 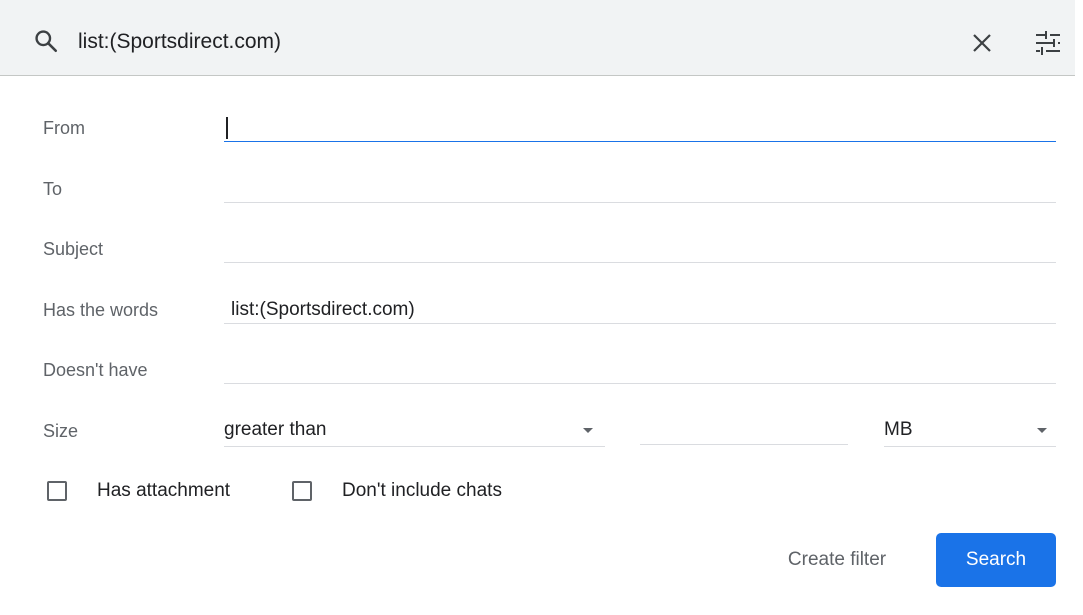 I want to click on from-field, so click(x=640, y=128).